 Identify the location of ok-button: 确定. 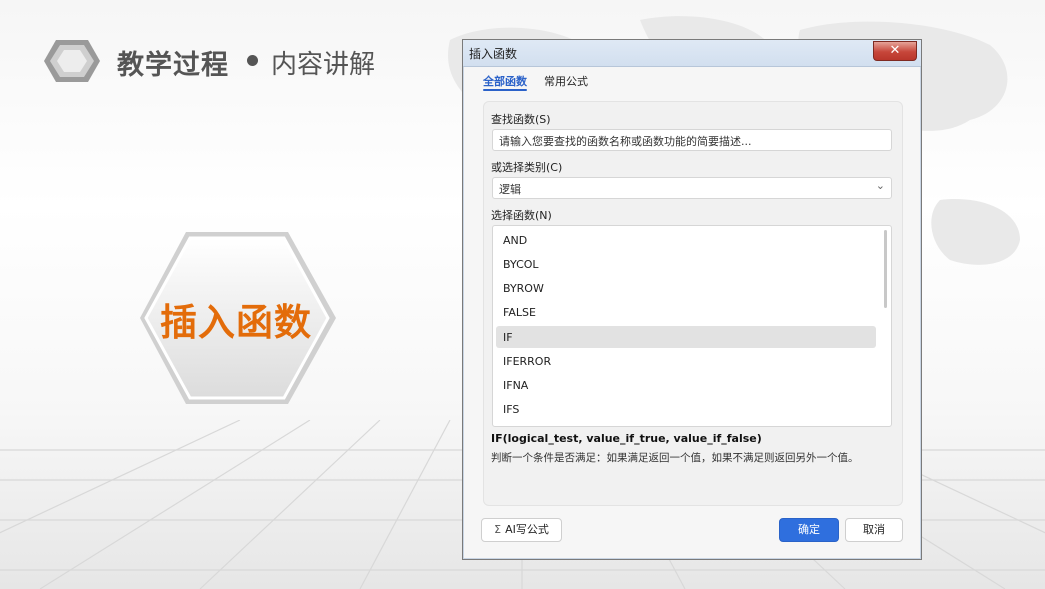
(809, 530).